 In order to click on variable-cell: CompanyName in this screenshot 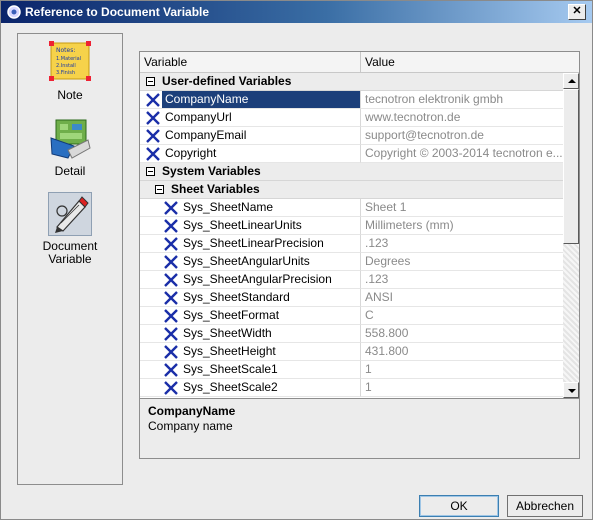, I will do `click(250, 100)`.